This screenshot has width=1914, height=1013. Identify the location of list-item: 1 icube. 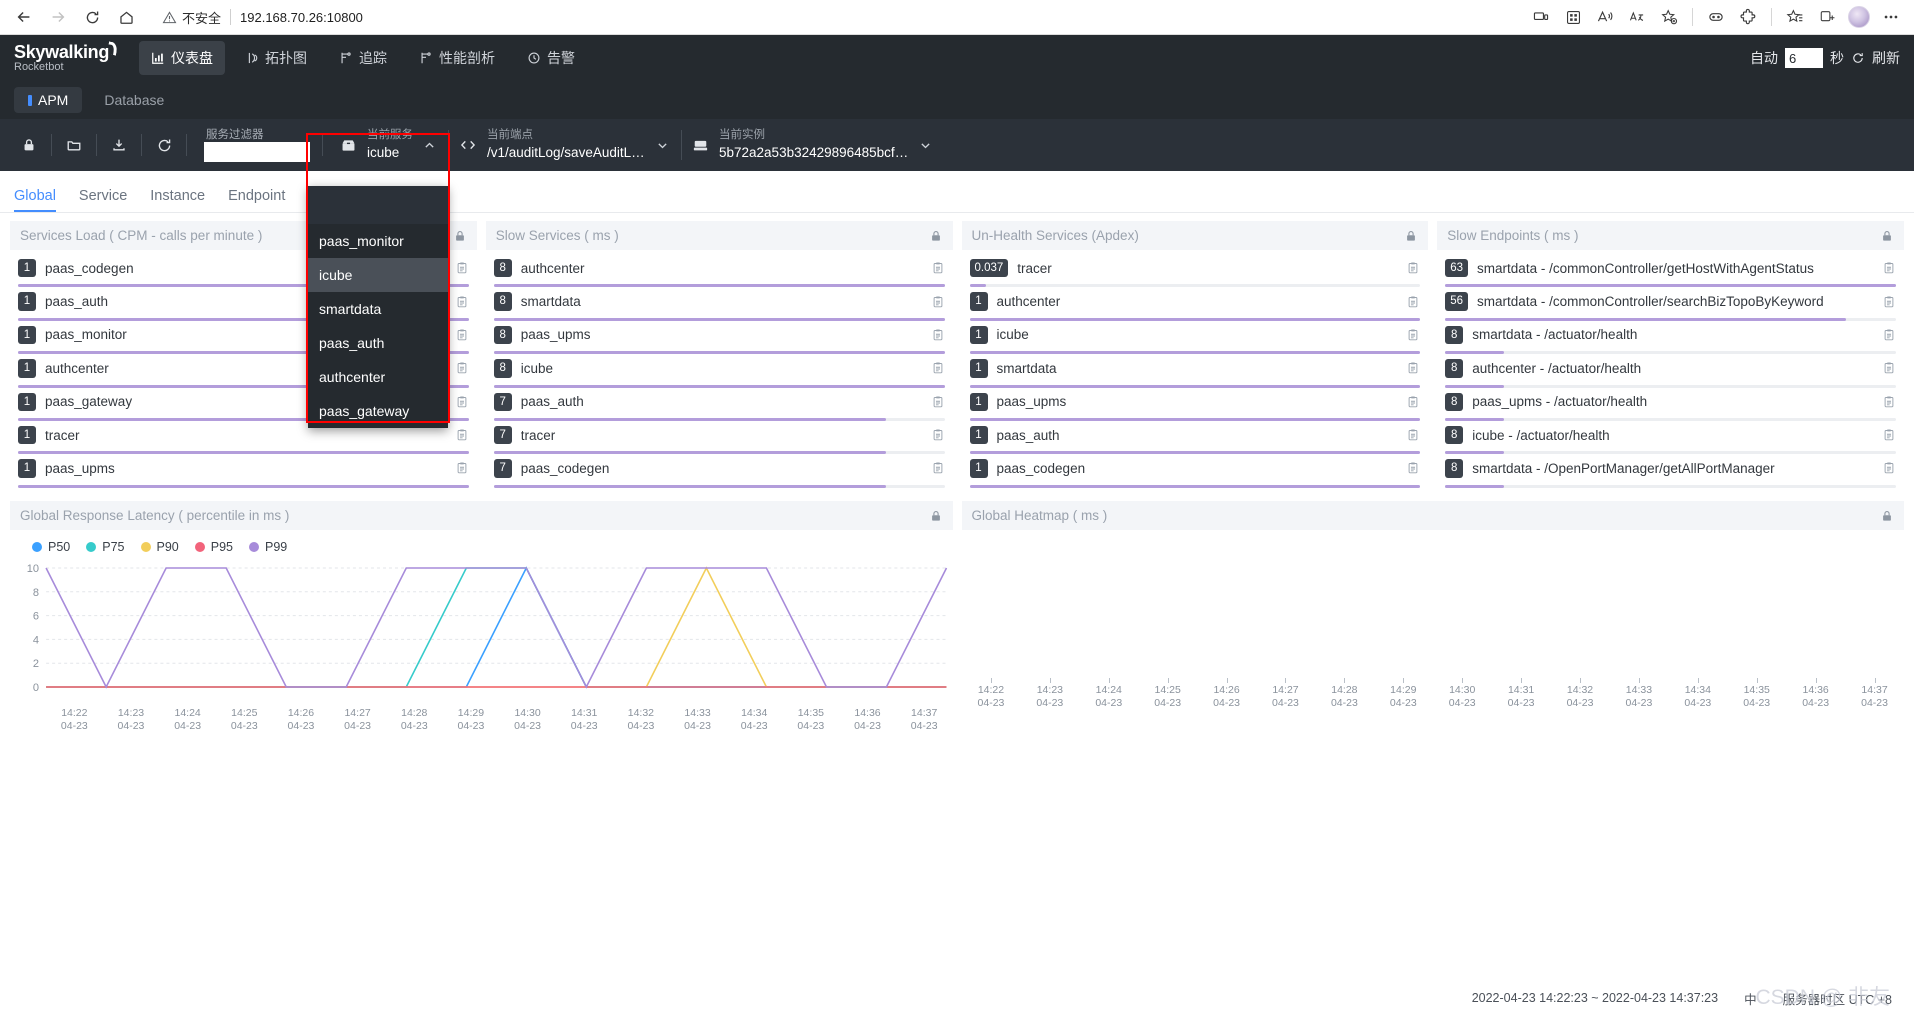
(1195, 338).